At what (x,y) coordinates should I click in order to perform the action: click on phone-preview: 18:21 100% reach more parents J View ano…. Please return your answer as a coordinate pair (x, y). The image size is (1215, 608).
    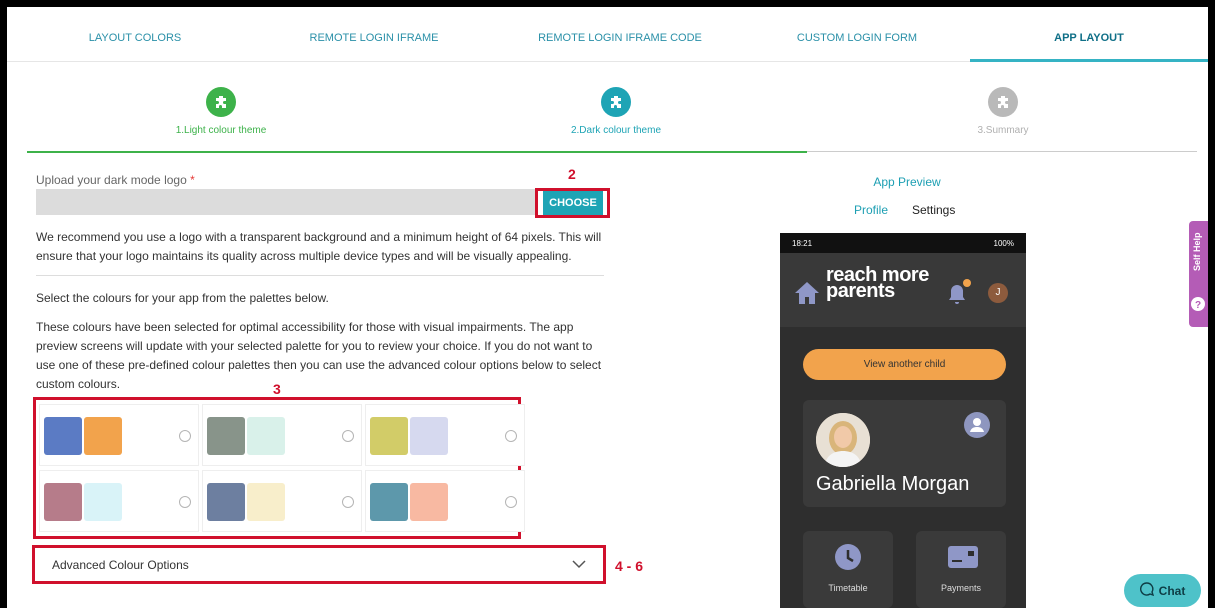
    Looking at the image, I should click on (903, 420).